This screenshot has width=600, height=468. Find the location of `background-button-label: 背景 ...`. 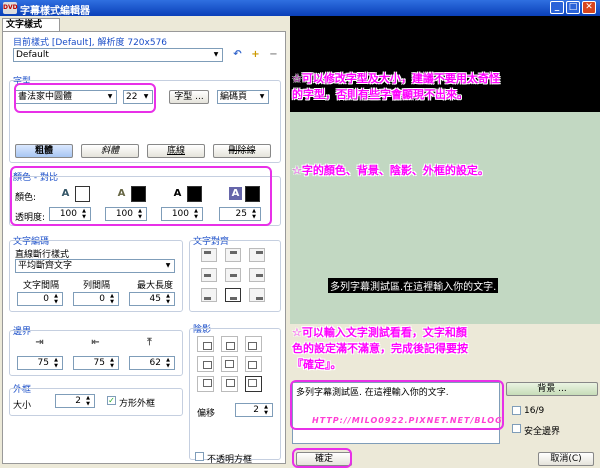

background-button-label: 背景 ... is located at coordinates (552, 389).